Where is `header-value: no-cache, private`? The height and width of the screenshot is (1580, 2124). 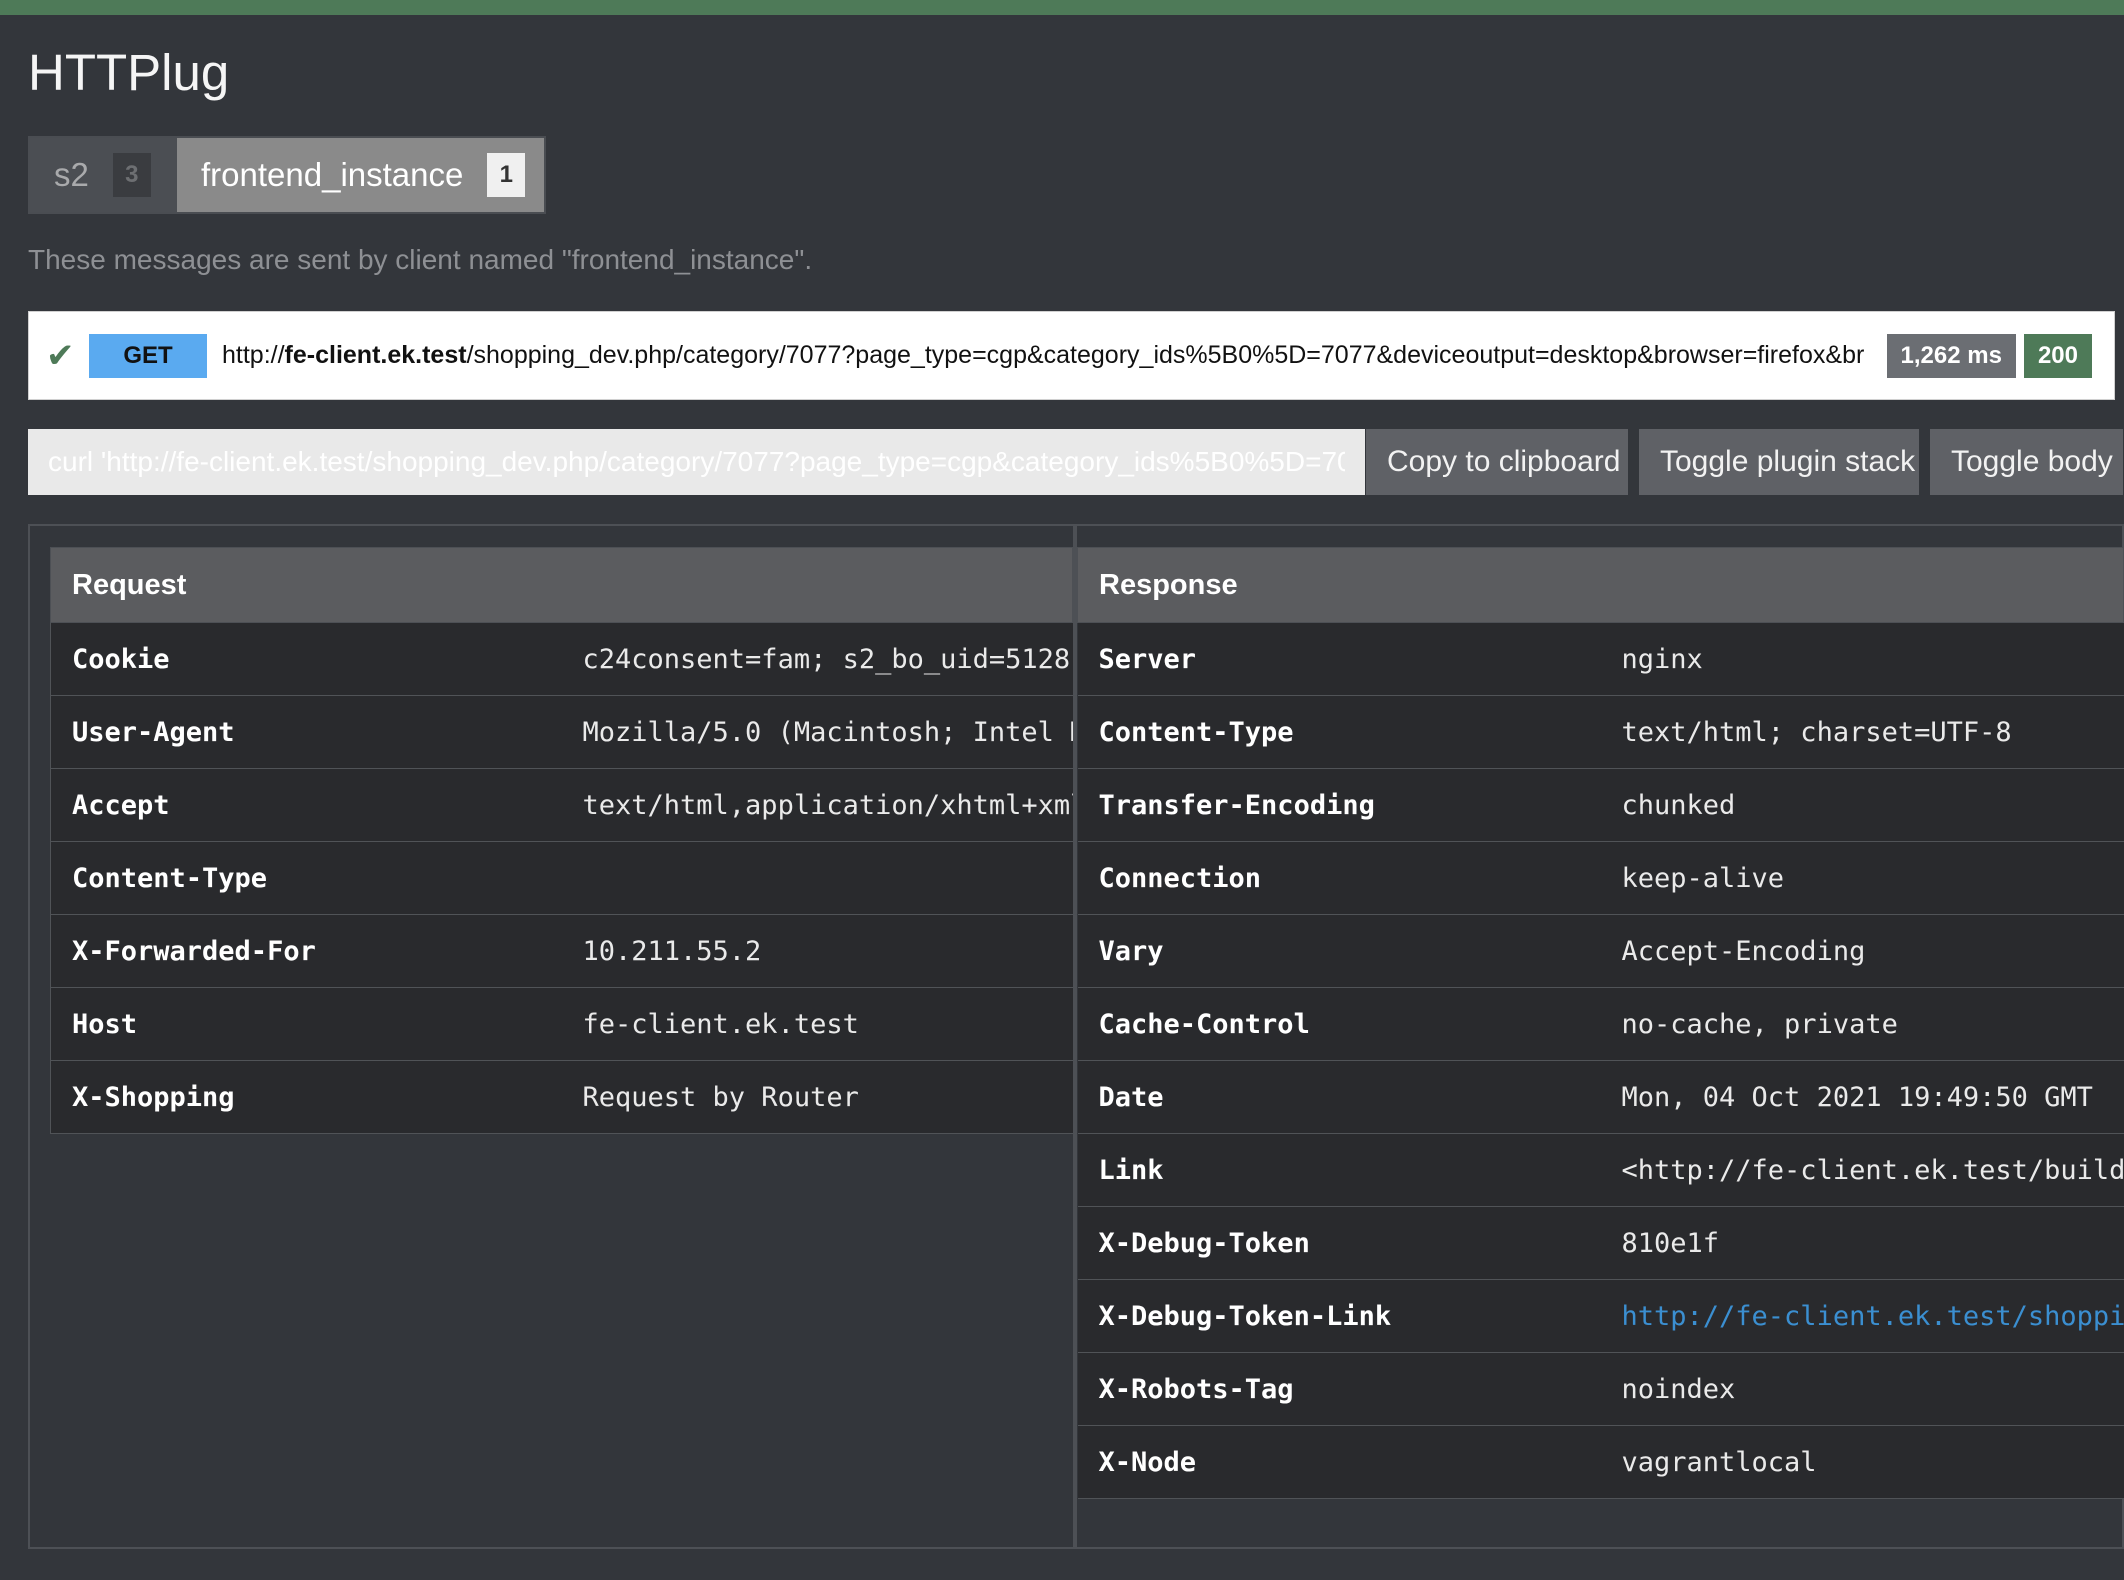
header-value: no-cache, private is located at coordinates (1862, 1024).